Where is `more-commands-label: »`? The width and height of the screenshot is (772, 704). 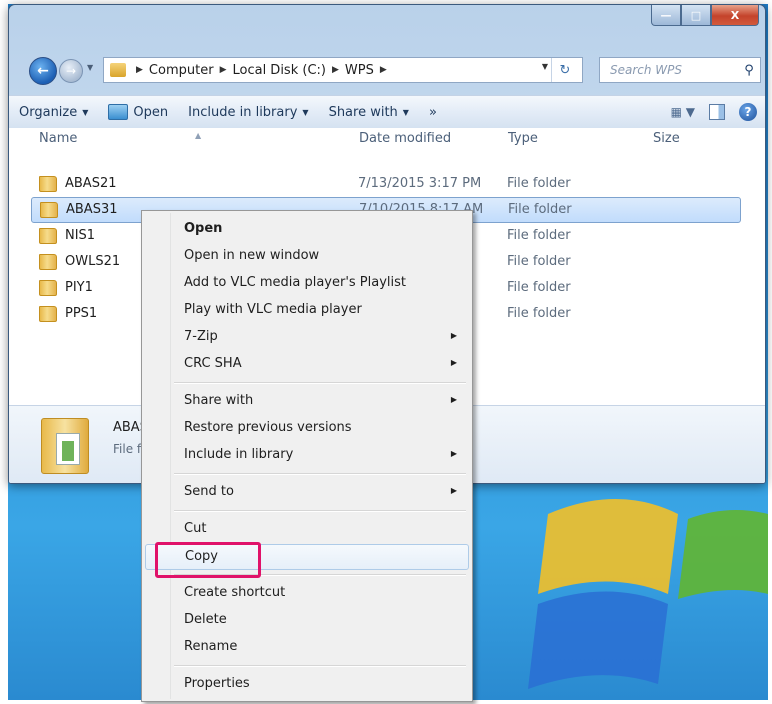
more-commands-label: » is located at coordinates (432, 112).